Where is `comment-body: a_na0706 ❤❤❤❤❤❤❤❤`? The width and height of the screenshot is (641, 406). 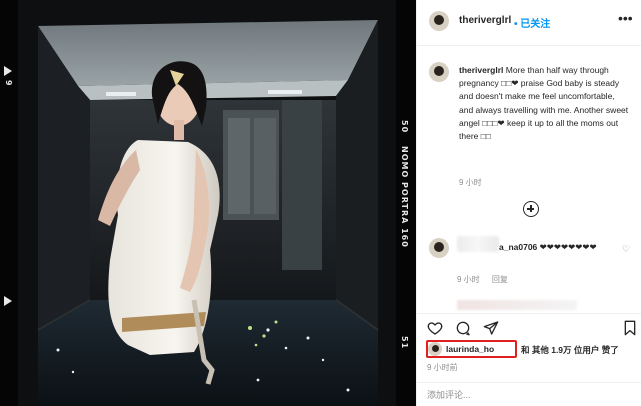
comment-body: a_na0706 ❤❤❤❤❤❤❤❤ is located at coordinates (559, 247).